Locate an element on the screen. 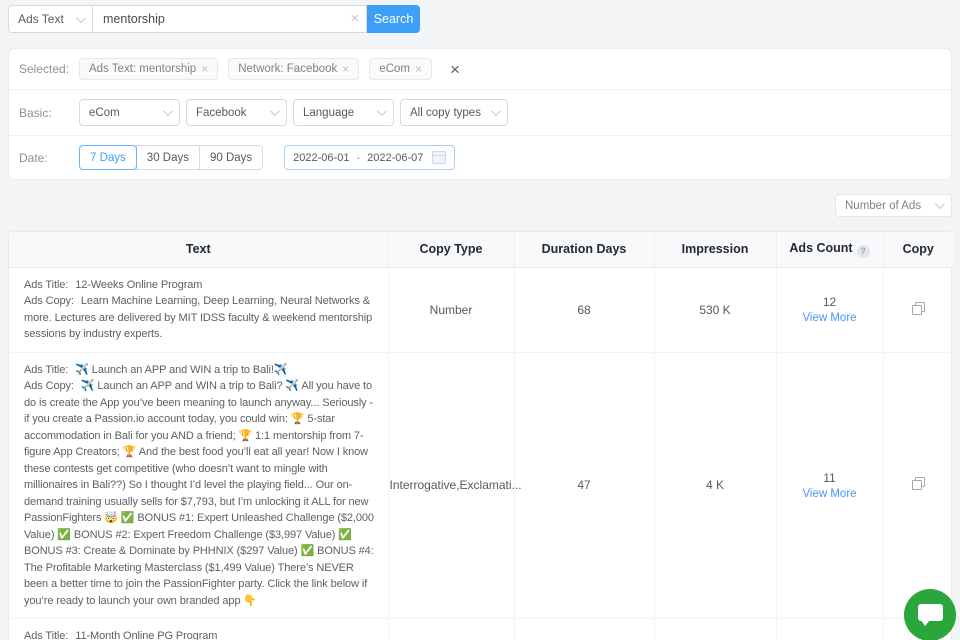 The image size is (960, 640). search-field-value: Ads Text is located at coordinates (41, 19).